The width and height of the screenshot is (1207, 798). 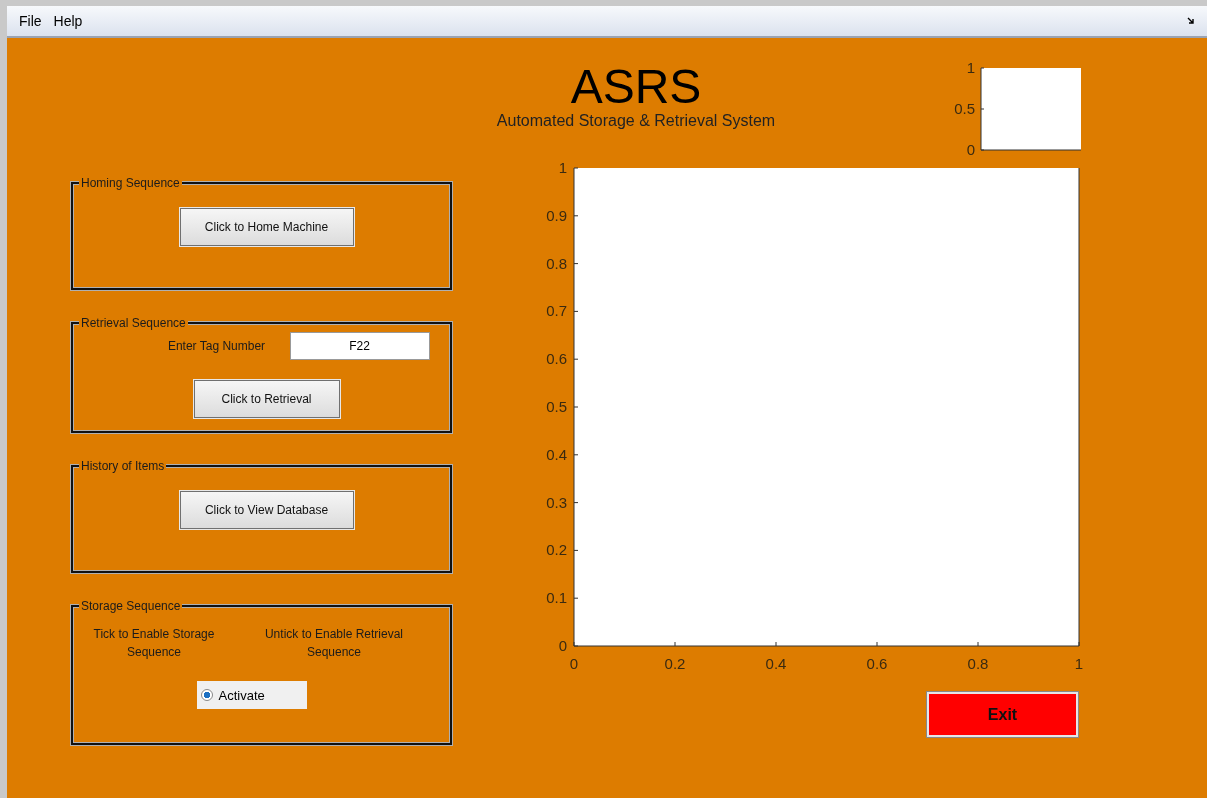 What do you see at coordinates (1002, 714) in the screenshot?
I see `exit-button: Exit` at bounding box center [1002, 714].